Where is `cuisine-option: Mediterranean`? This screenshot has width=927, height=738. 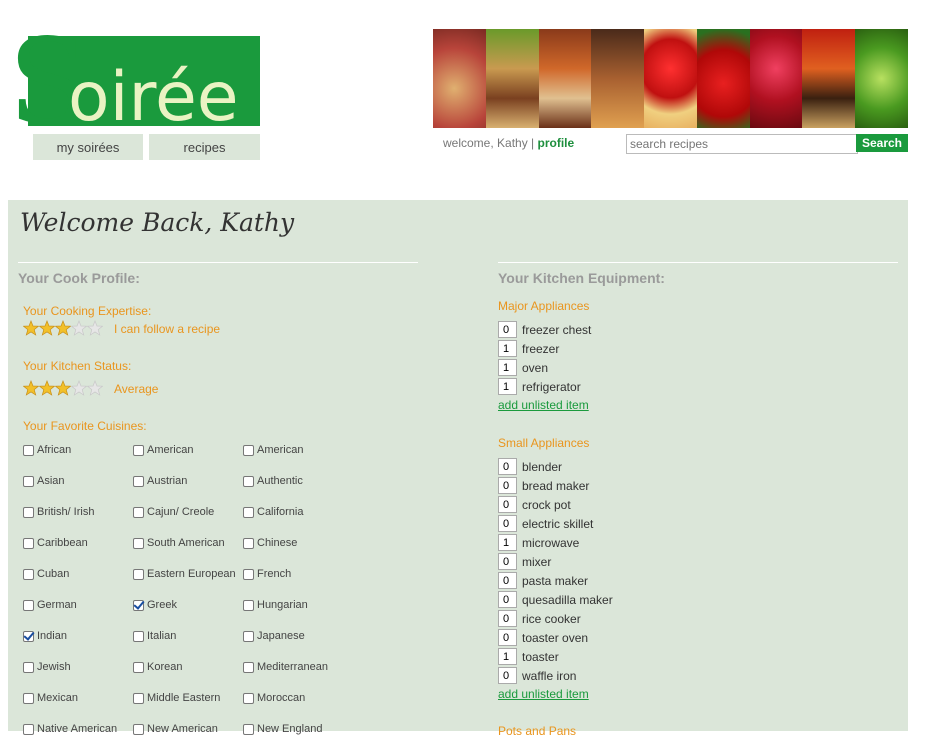
cuisine-option: Mediterranean is located at coordinates (285, 667).